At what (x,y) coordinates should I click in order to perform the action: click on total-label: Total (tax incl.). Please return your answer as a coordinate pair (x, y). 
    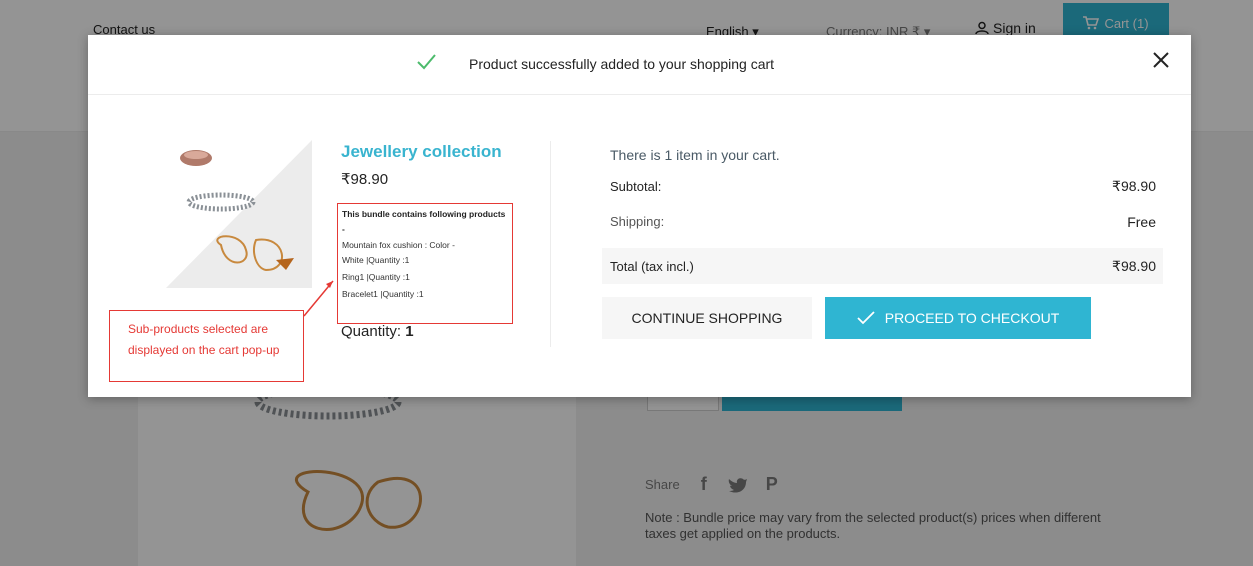
    Looking at the image, I should click on (652, 266).